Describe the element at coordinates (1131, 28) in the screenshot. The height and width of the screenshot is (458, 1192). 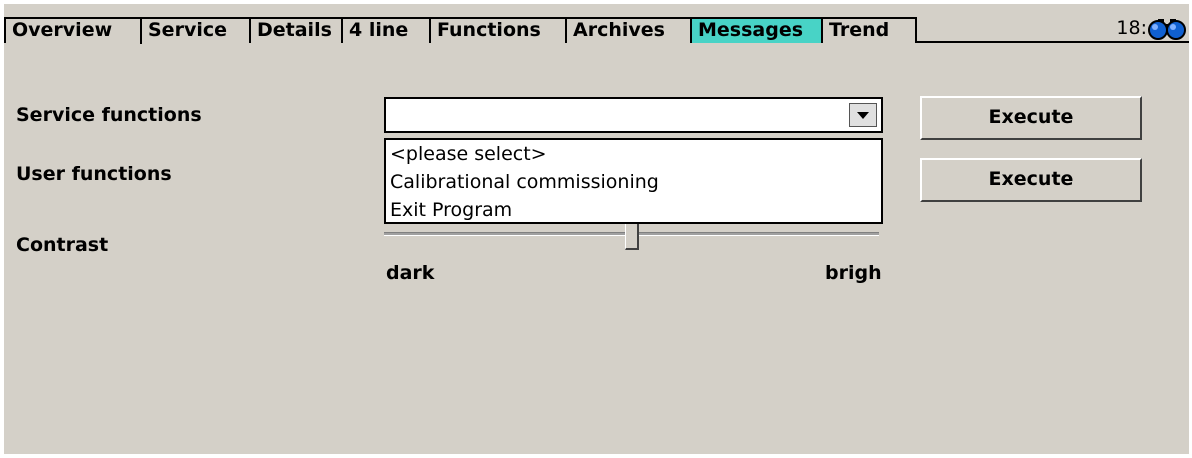
I see `clock: 18:` at that location.